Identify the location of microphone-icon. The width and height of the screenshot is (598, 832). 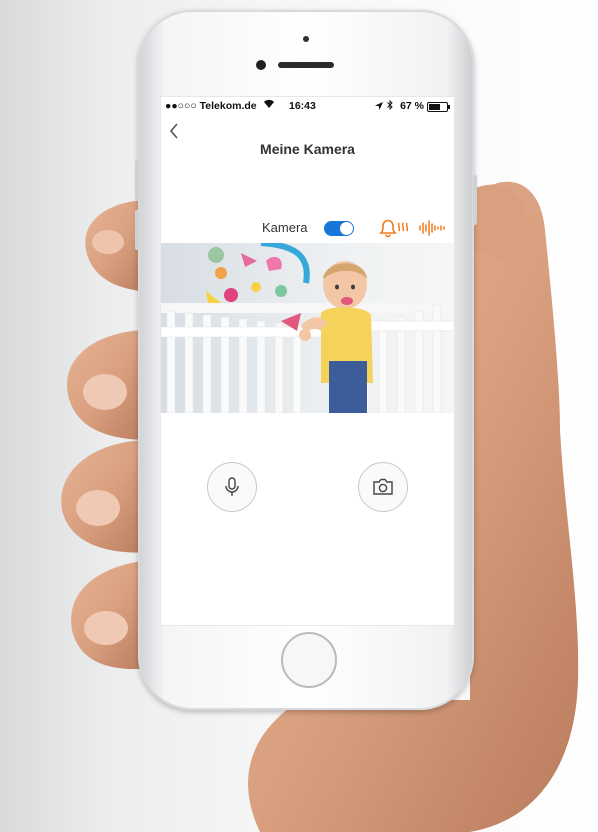
(232, 486).